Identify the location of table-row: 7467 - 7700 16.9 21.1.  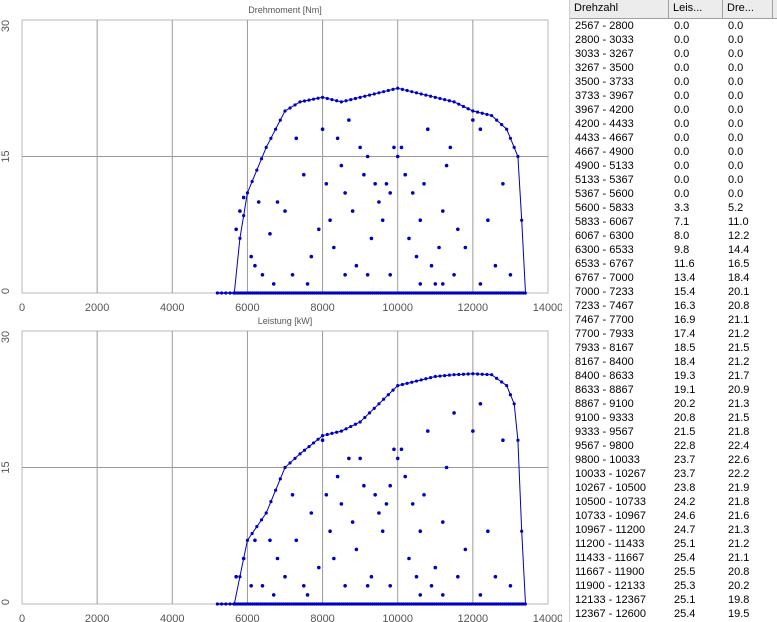
(673, 320).